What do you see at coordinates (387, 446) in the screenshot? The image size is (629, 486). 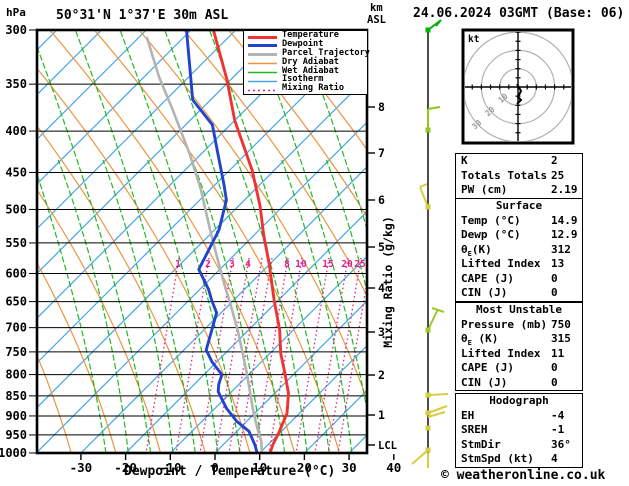 I see `lcl-label: LCL` at bounding box center [387, 446].